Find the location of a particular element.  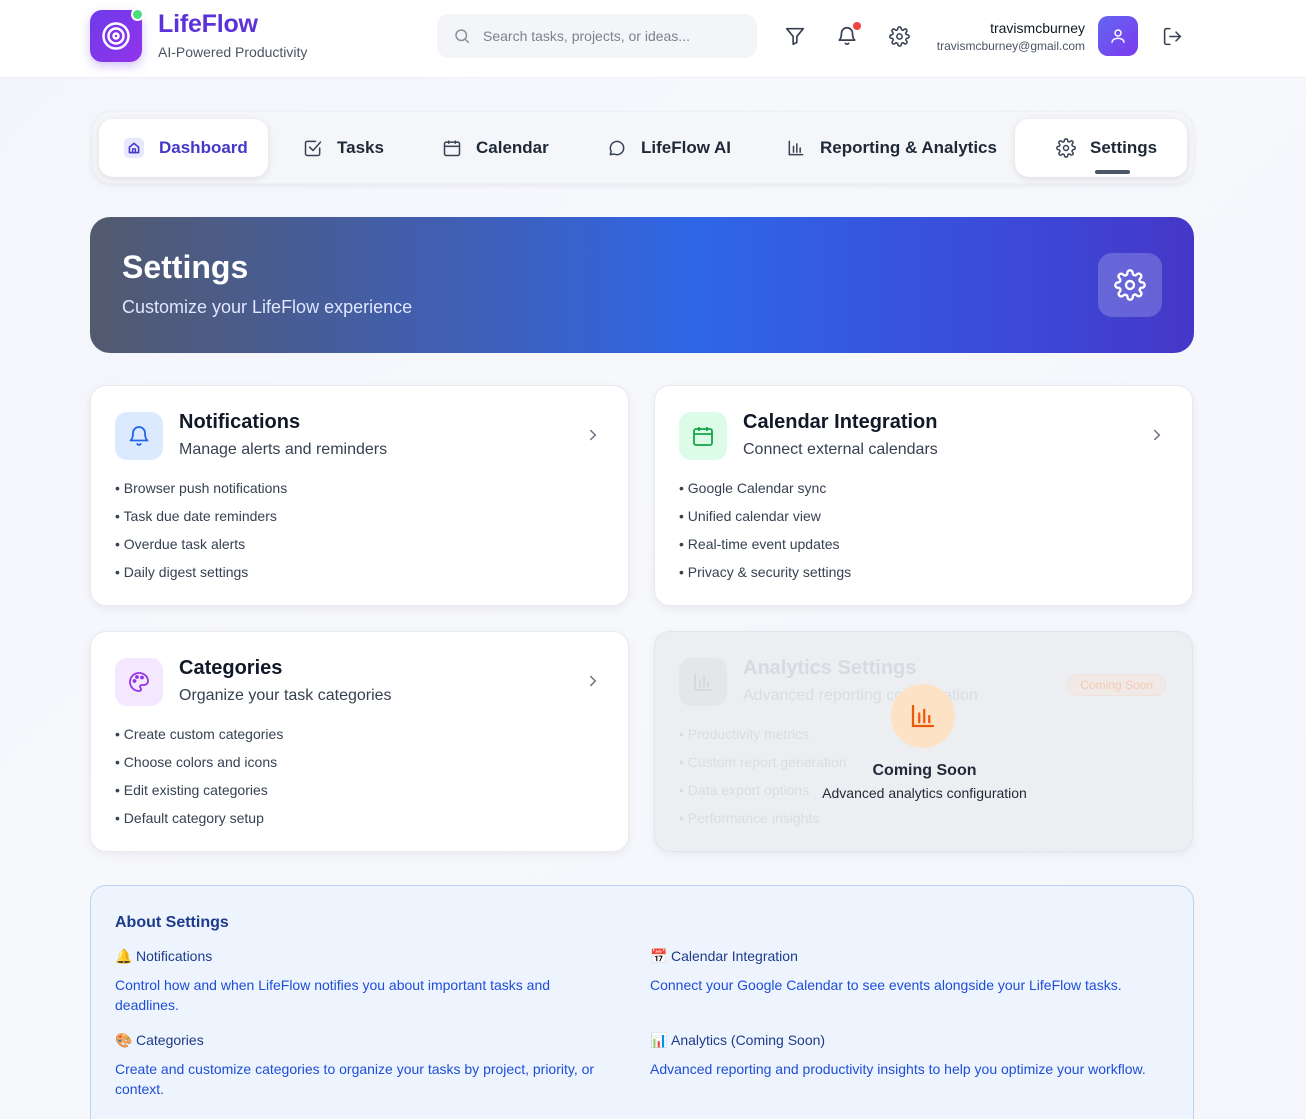

bell-icon is located at coordinates (139, 436).